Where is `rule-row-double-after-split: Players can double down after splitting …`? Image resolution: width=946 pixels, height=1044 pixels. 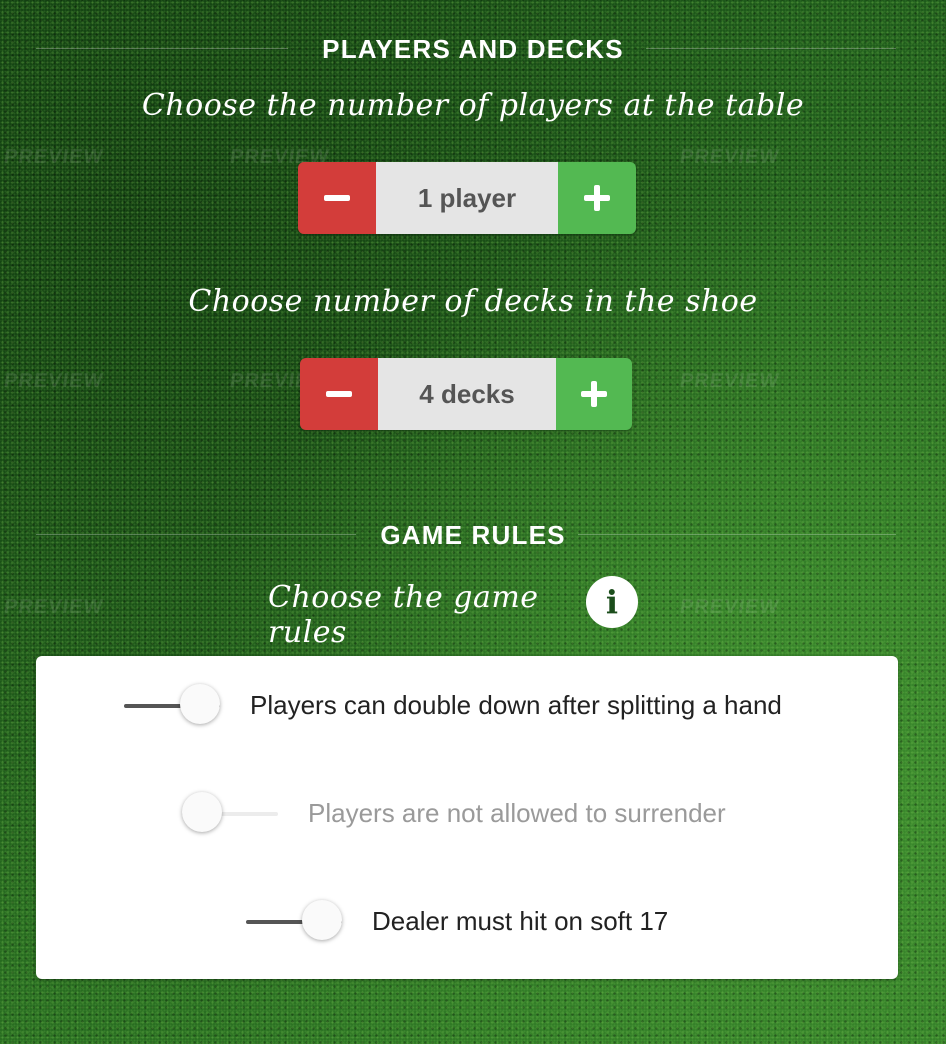
rule-row-double-after-split: Players can double down after splitting … is located at coordinates (467, 714).